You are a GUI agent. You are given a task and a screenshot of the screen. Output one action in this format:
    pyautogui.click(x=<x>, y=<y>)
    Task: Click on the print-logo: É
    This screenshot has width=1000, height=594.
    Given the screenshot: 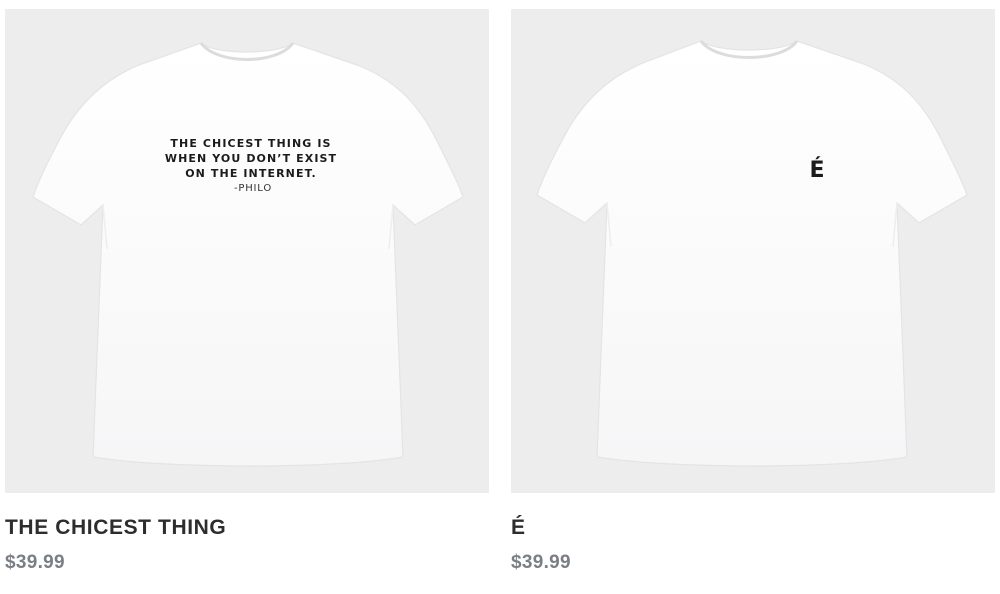 What is the action you would take?
    pyautogui.click(x=816, y=170)
    